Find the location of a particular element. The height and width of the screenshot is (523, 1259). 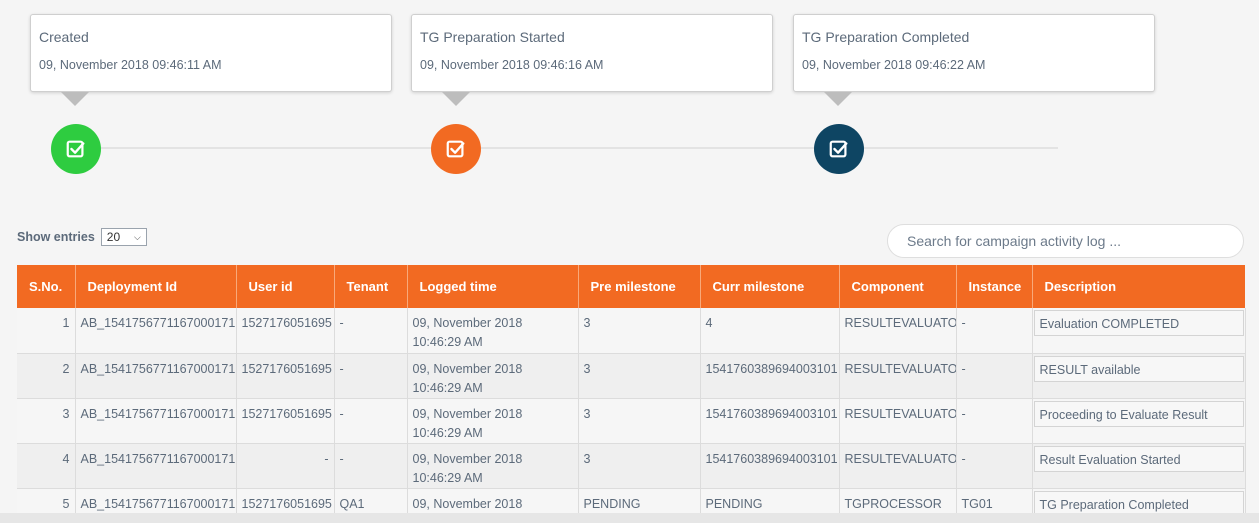

column-header-deployment-id: Deployment Id is located at coordinates (156, 286).